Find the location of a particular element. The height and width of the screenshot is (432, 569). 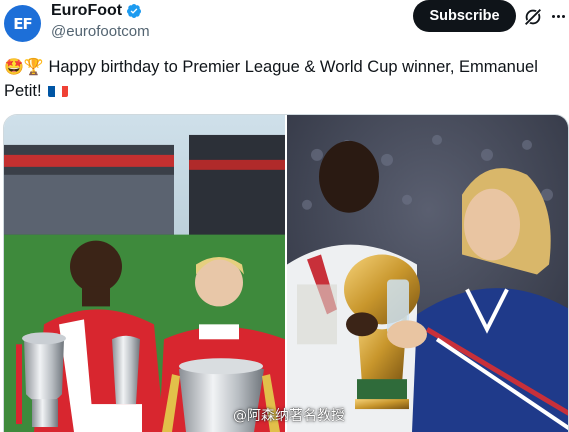

author-handle: @eurofootcom is located at coordinates (100, 31).